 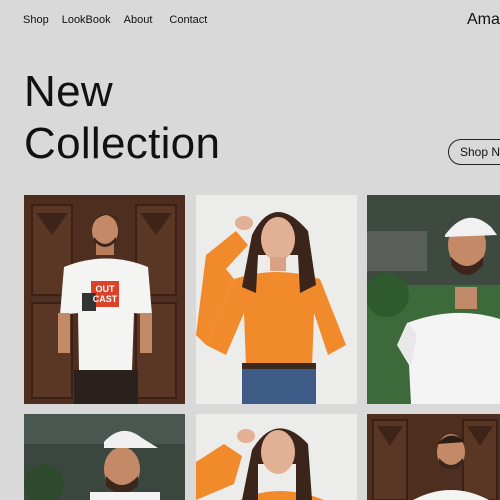 I want to click on door-look-photo, so click(x=433, y=457).